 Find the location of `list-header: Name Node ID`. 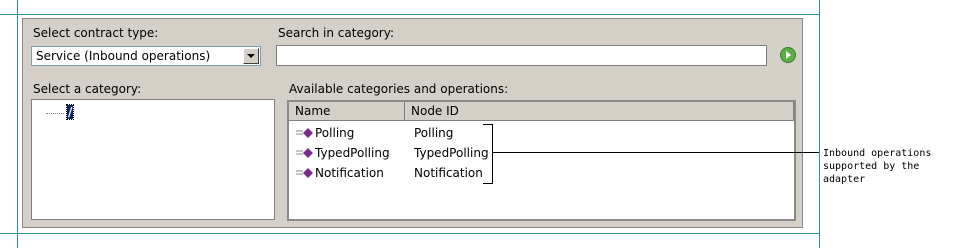

list-header: Name Node ID is located at coordinates (541, 112).